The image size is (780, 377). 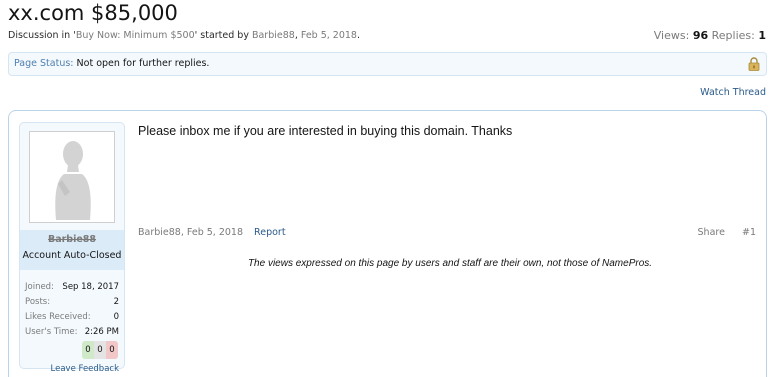 I want to click on neutral-rating: 0, so click(x=100, y=350).